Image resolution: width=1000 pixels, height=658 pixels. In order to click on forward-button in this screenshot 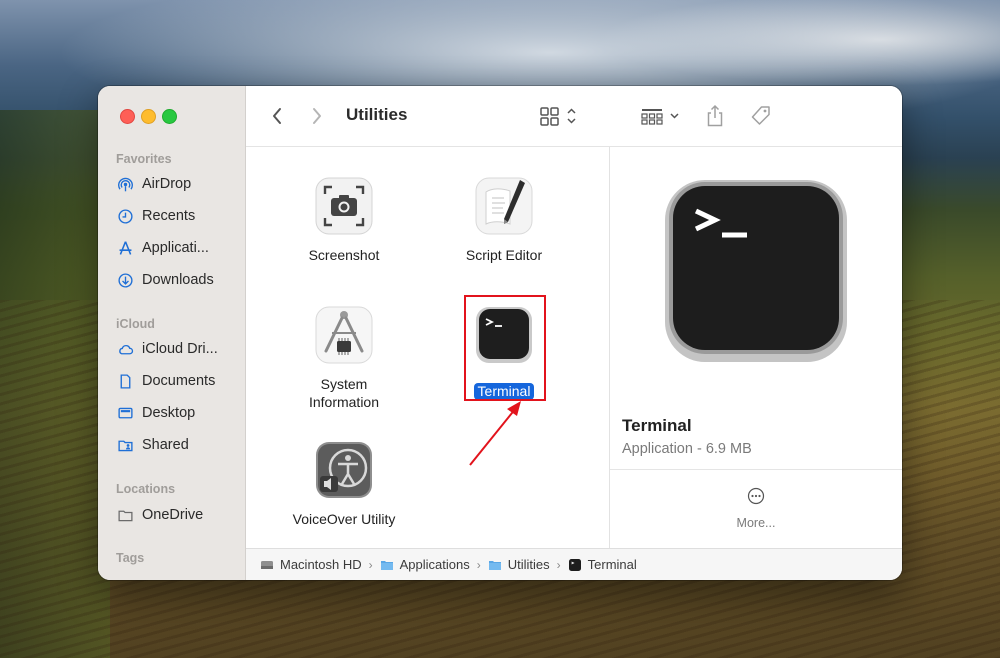, I will do `click(317, 116)`.